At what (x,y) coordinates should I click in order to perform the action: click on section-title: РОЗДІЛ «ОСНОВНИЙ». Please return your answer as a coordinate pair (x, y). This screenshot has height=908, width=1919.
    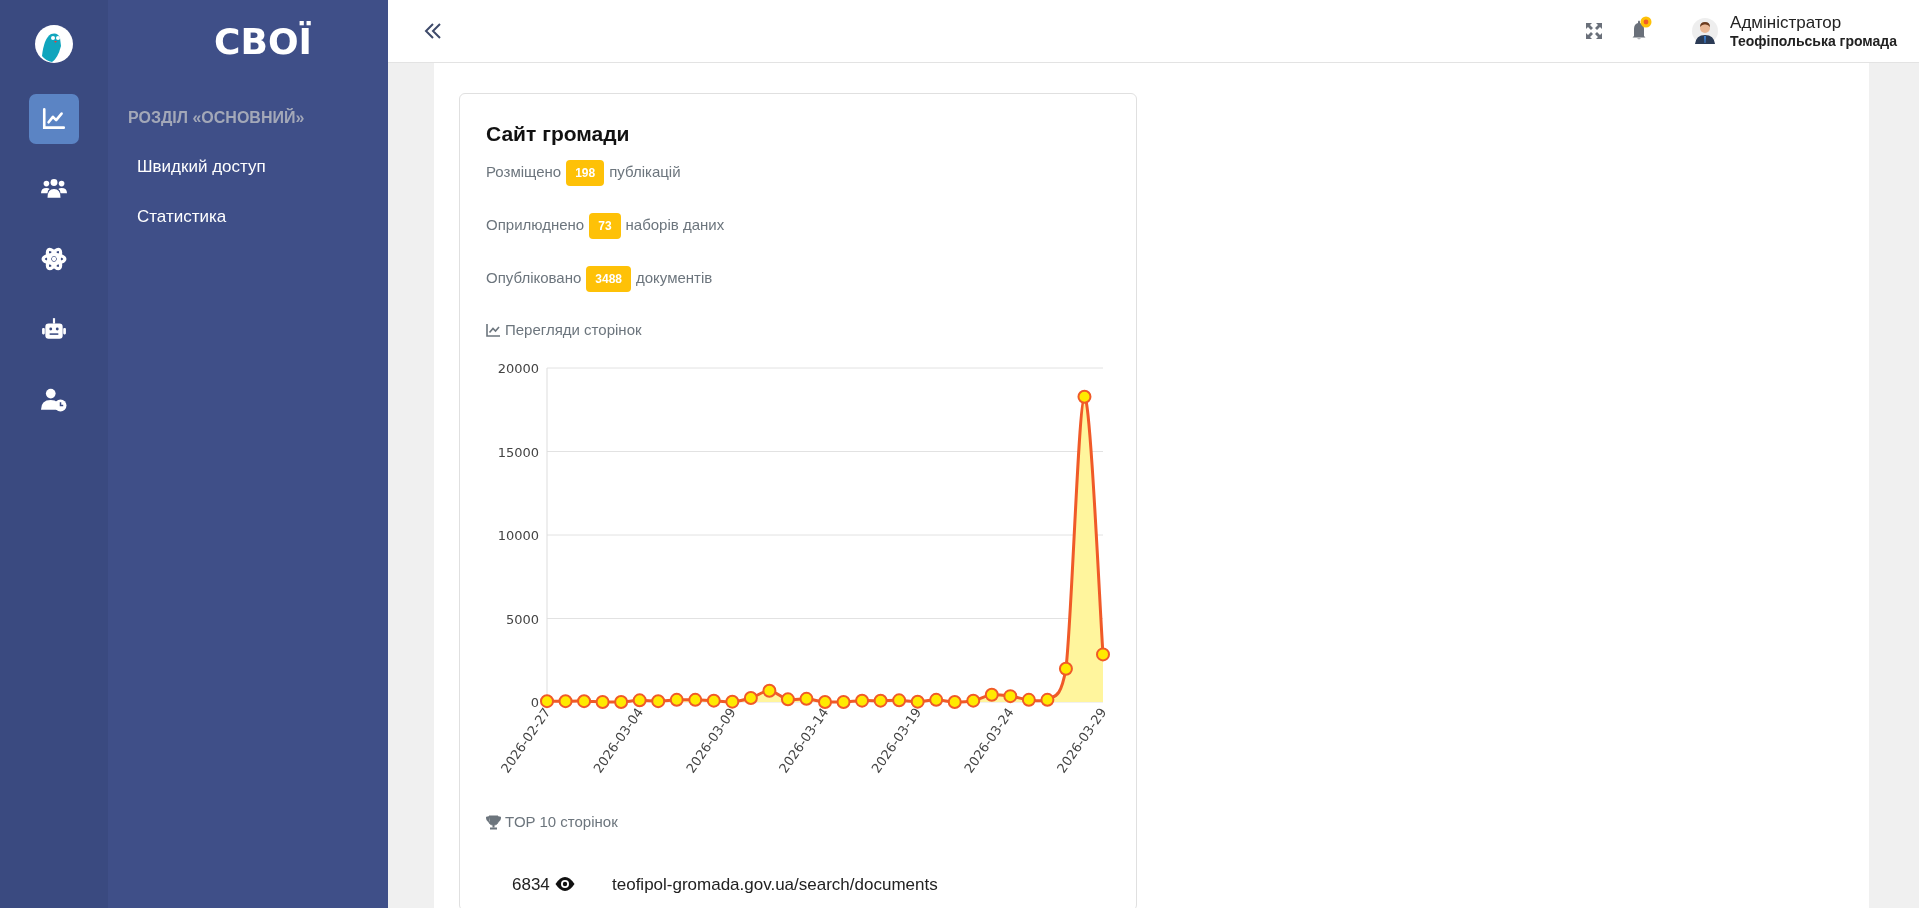
    Looking at the image, I should click on (217, 117).